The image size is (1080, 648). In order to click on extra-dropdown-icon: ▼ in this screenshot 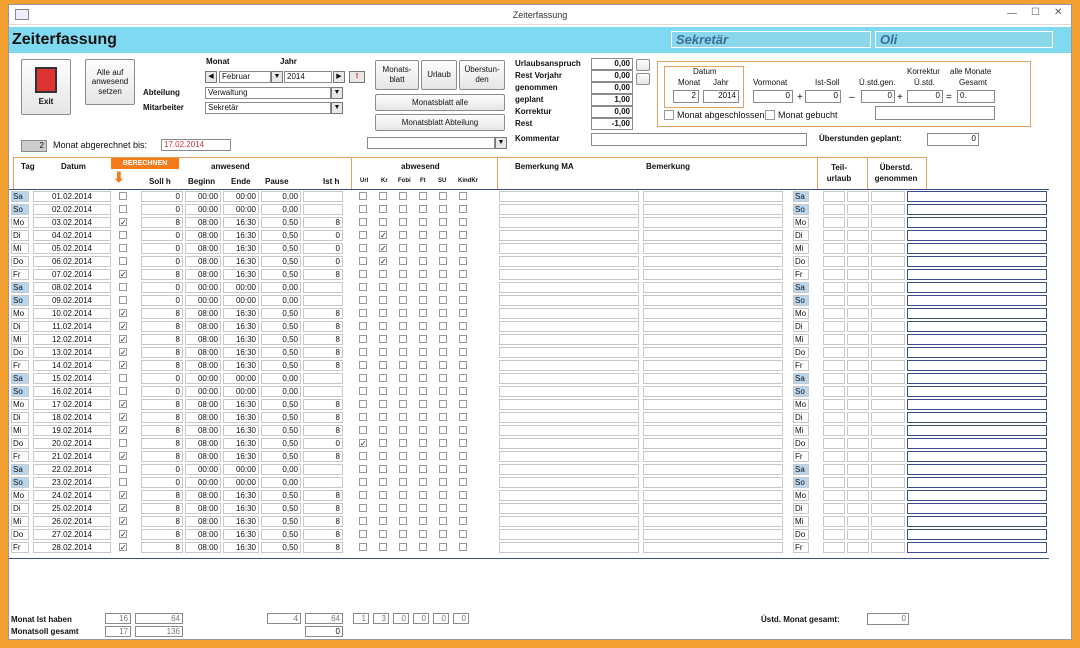, I will do `click(501, 143)`.